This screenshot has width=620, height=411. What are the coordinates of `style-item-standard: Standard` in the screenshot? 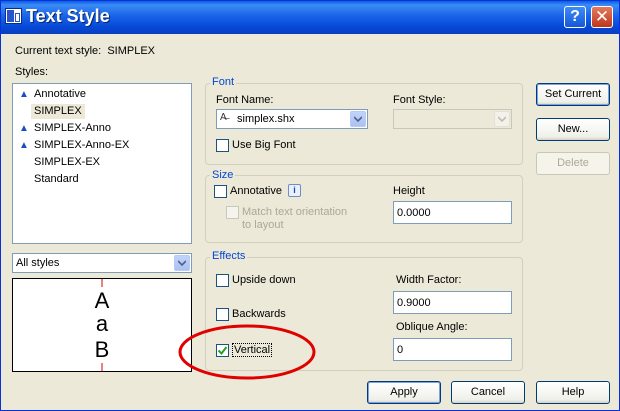 It's located at (50, 179).